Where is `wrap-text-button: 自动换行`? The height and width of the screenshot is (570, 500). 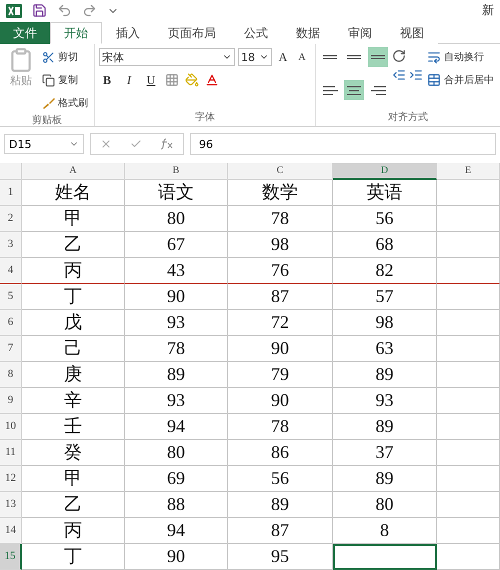 wrap-text-button: 自动换行 is located at coordinates (460, 57).